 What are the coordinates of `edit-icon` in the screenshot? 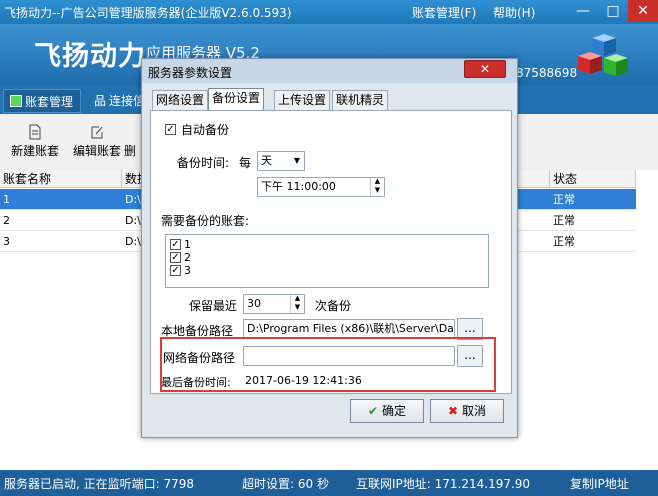 It's located at (97, 132).